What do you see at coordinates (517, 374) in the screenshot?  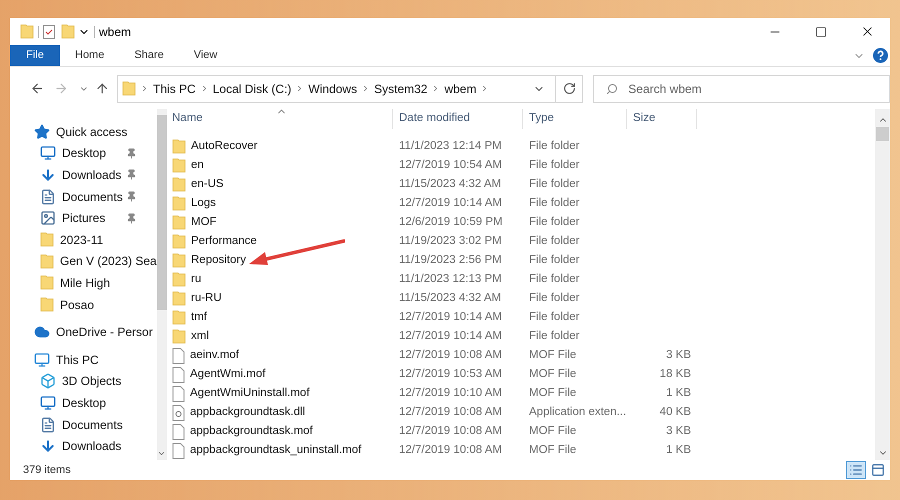 I see `file-row: AgentWmi.mof 12/7/2019 10:53 AM MOF File 18 KB` at bounding box center [517, 374].